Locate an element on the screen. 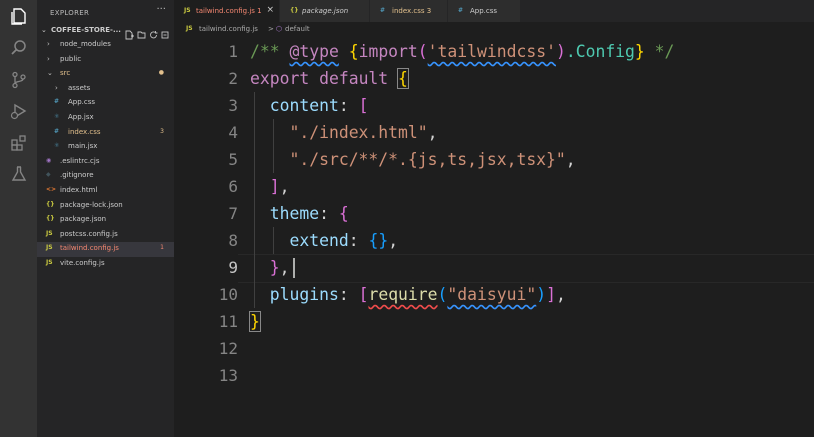 This screenshot has width=814, height=437. close-icon: × is located at coordinates (270, 10).